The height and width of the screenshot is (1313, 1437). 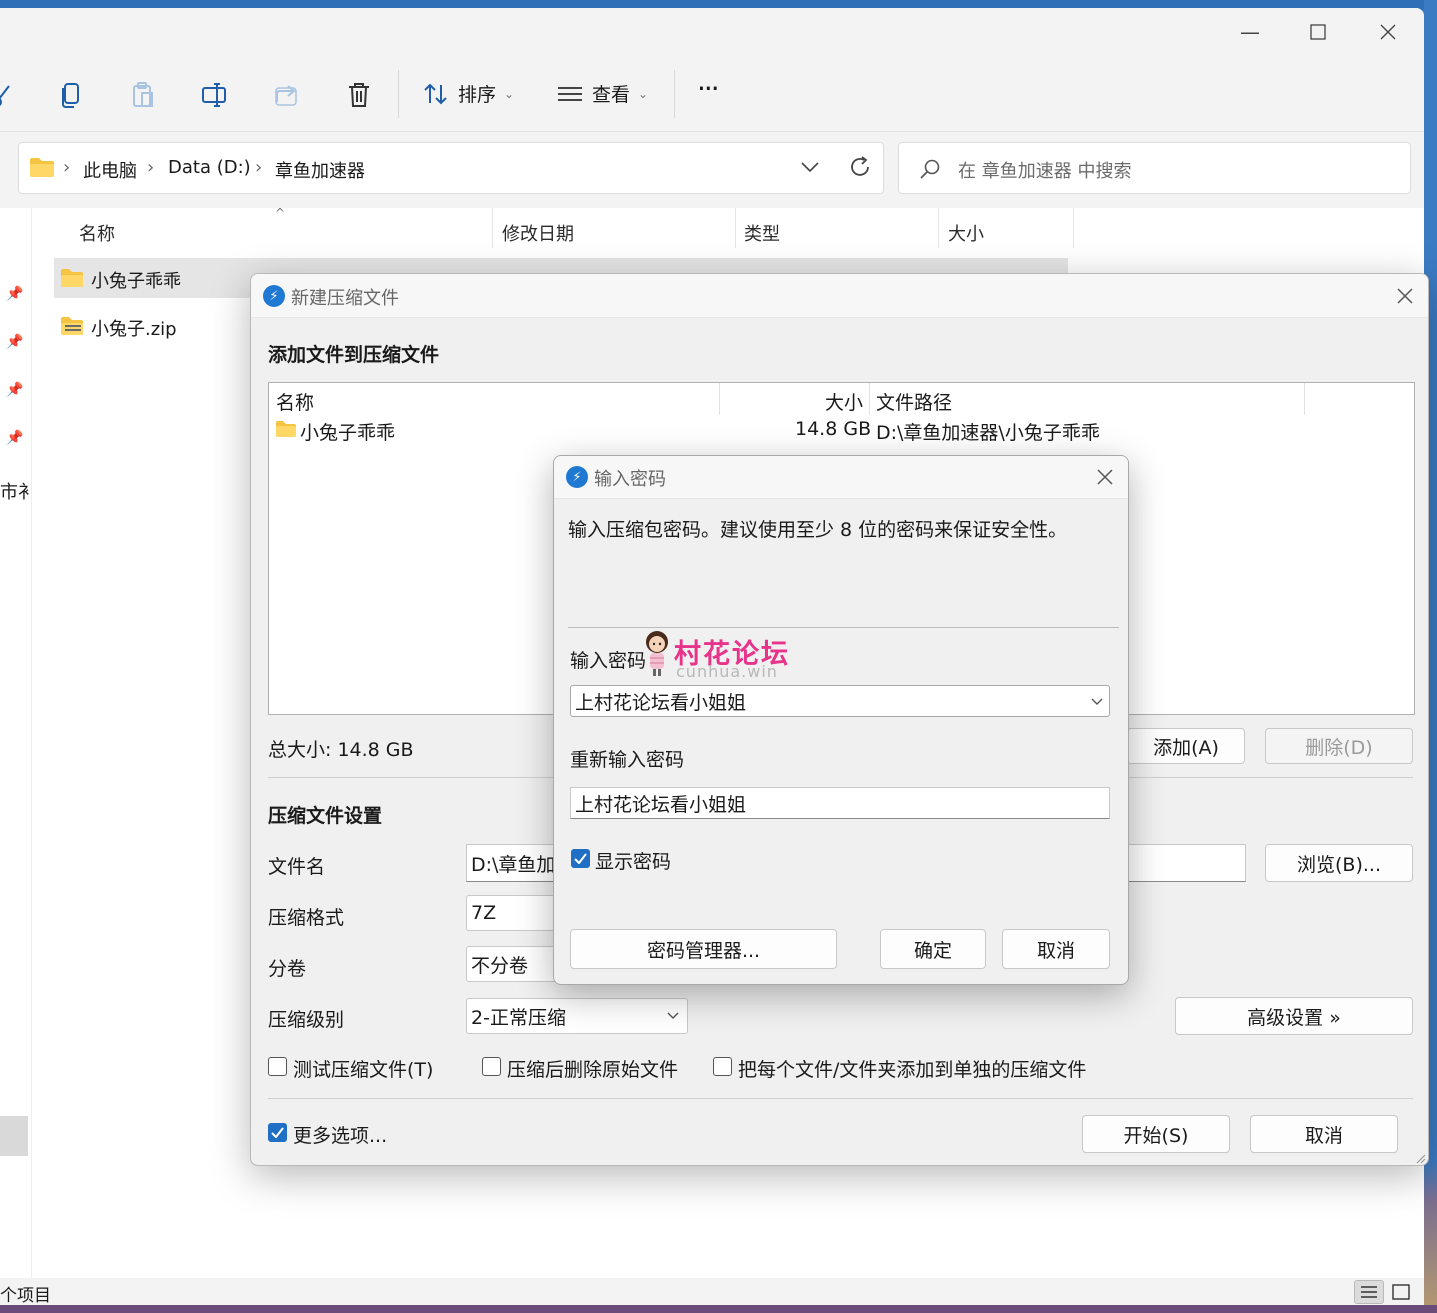 What do you see at coordinates (280, 213) in the screenshot?
I see `sort-ascending-icon: ^` at bounding box center [280, 213].